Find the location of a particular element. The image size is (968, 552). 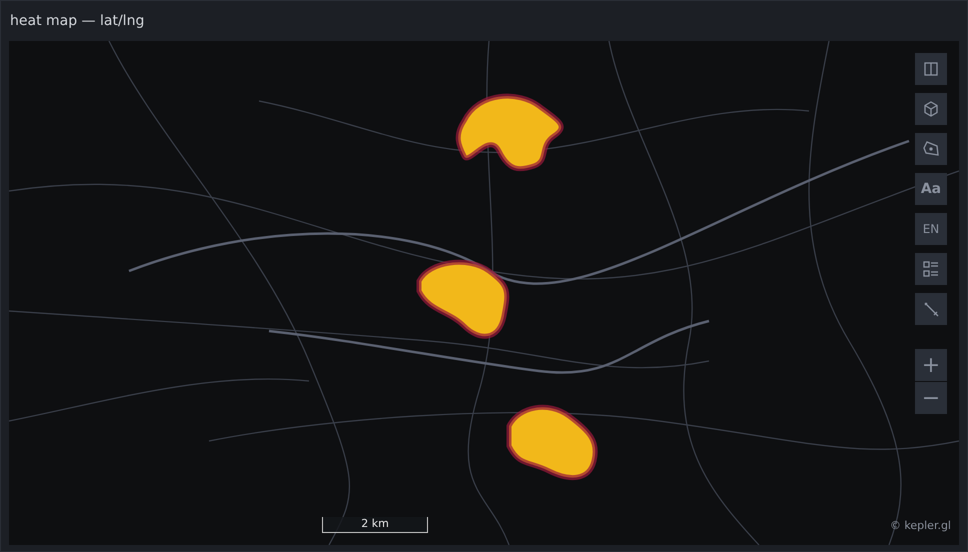

legend-button is located at coordinates (931, 269).